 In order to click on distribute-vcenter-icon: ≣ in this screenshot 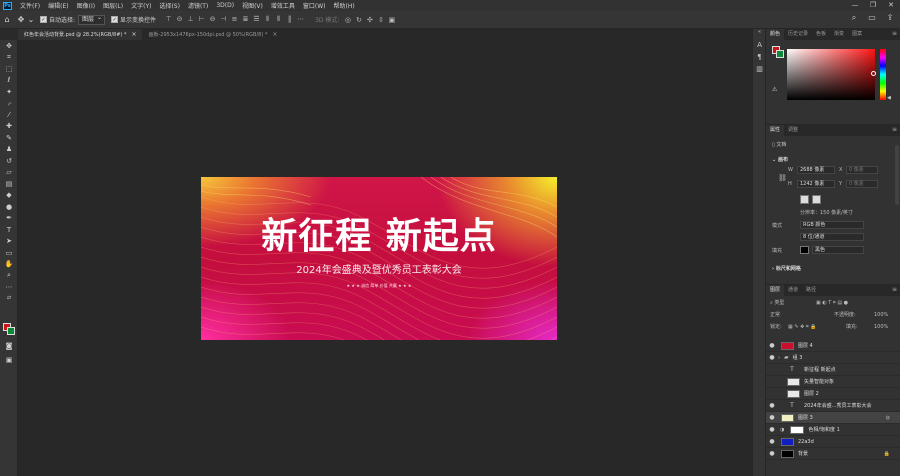, I will do `click(245, 19)`.